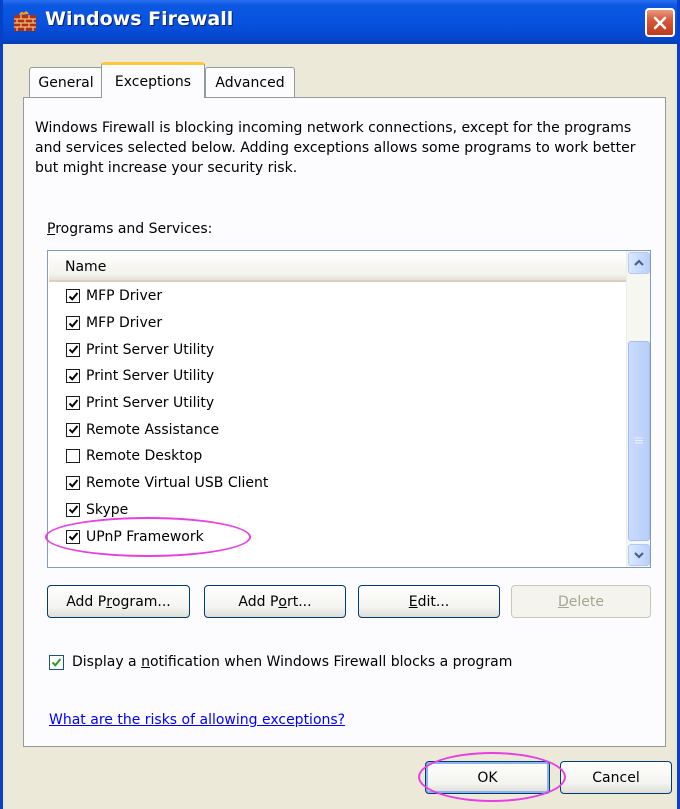 The width and height of the screenshot is (680, 809). Describe the element at coordinates (153, 429) in the screenshot. I see `list-item-label: Remote Assistance` at that location.